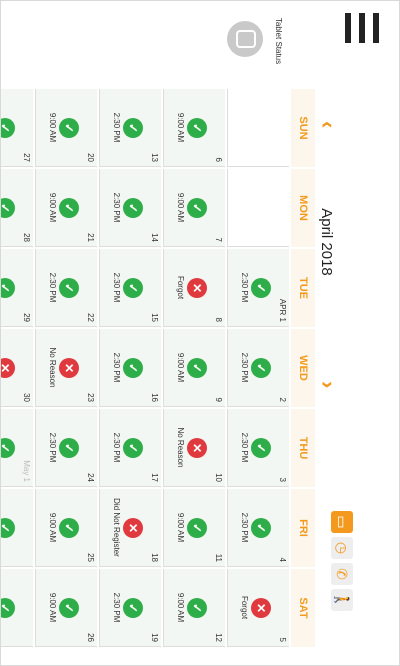 The height and width of the screenshot is (666, 400). I want to click on chevron-right-icon: ›, so click(328, 384).